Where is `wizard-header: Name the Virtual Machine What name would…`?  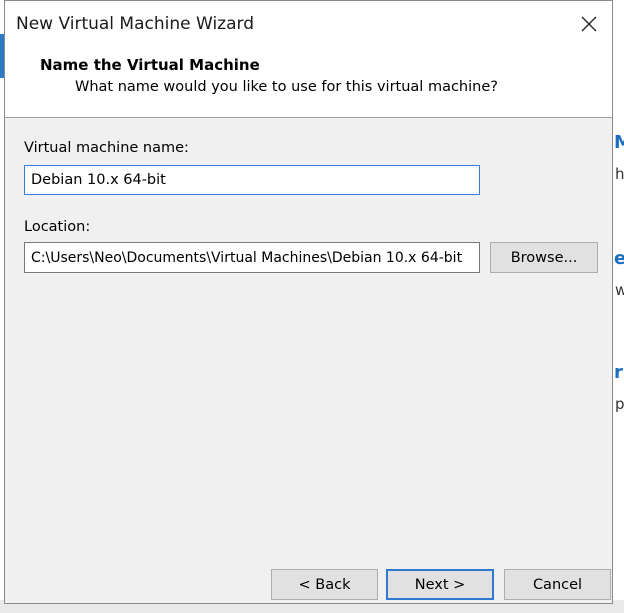 wizard-header: Name the Virtual Machine What name would… is located at coordinates (308, 82).